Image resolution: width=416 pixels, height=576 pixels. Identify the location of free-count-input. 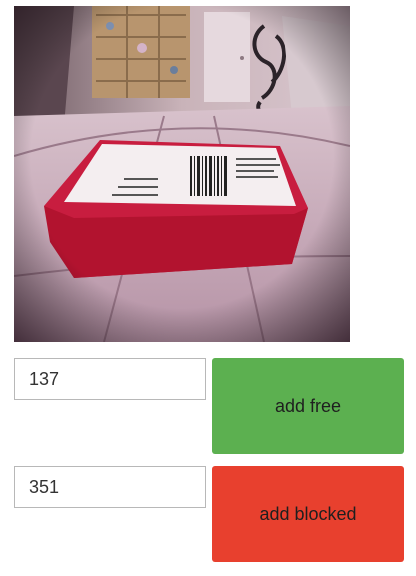
(110, 379).